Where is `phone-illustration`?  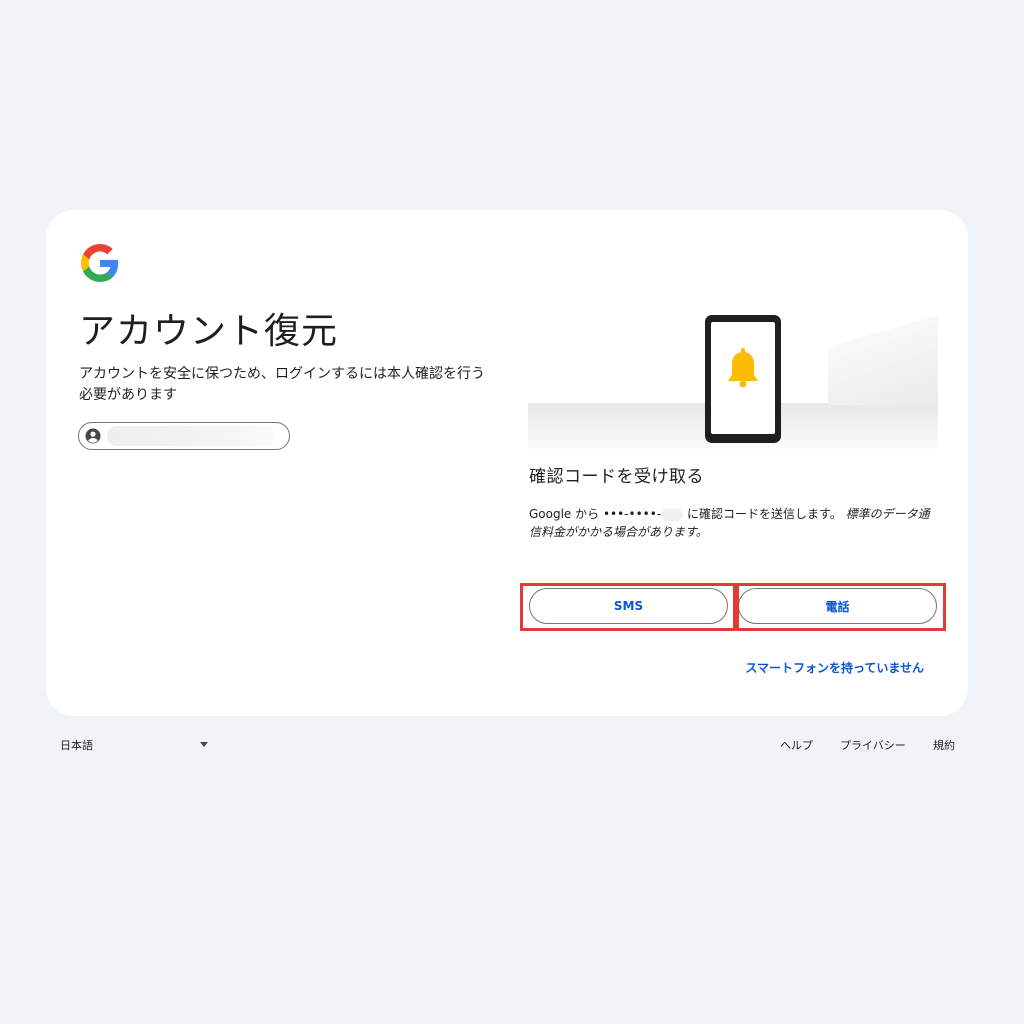
phone-illustration is located at coordinates (733, 385).